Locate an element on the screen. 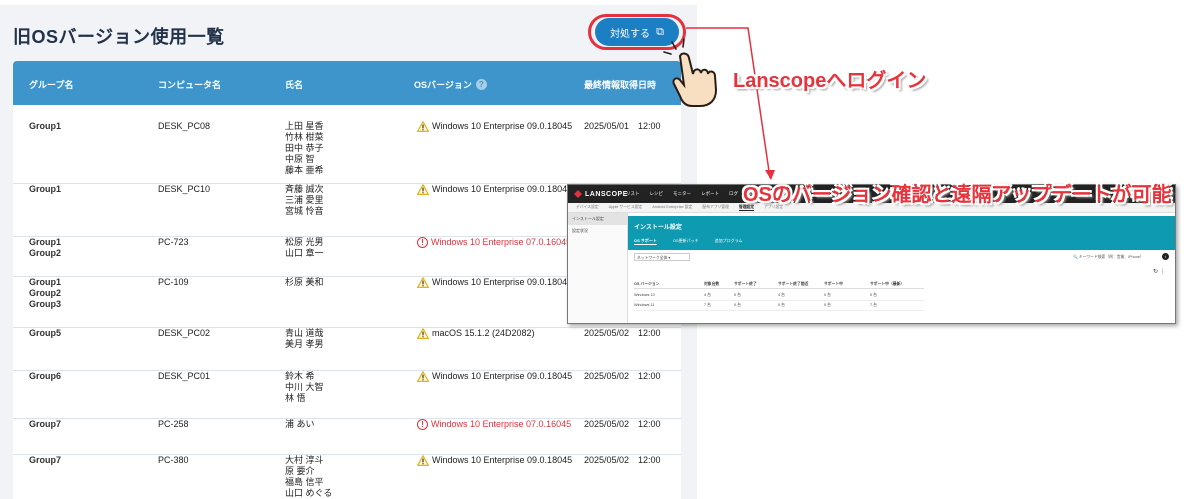 The width and height of the screenshot is (1200, 499). lanscope-logo: LANSCOPE is located at coordinates (601, 194).